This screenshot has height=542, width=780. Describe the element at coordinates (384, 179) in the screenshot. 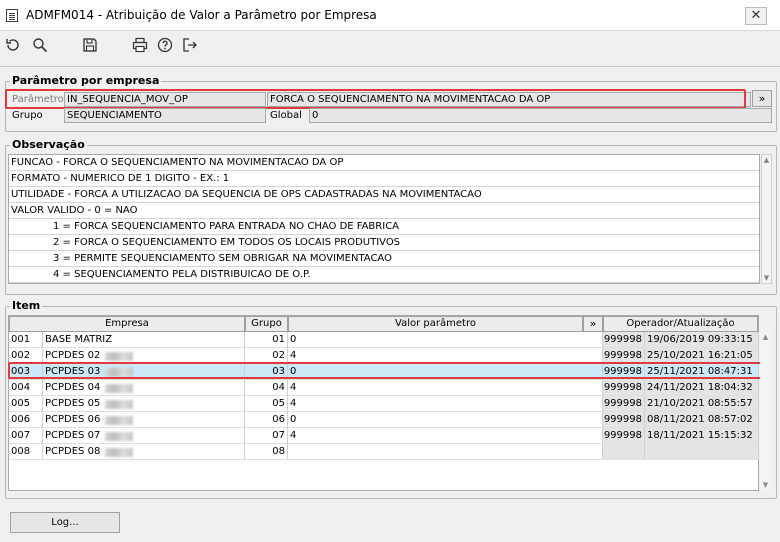

I see `observacao-line: FORMATO - NUMERICO DE 1 DIGITO - EX.: 1` at that location.